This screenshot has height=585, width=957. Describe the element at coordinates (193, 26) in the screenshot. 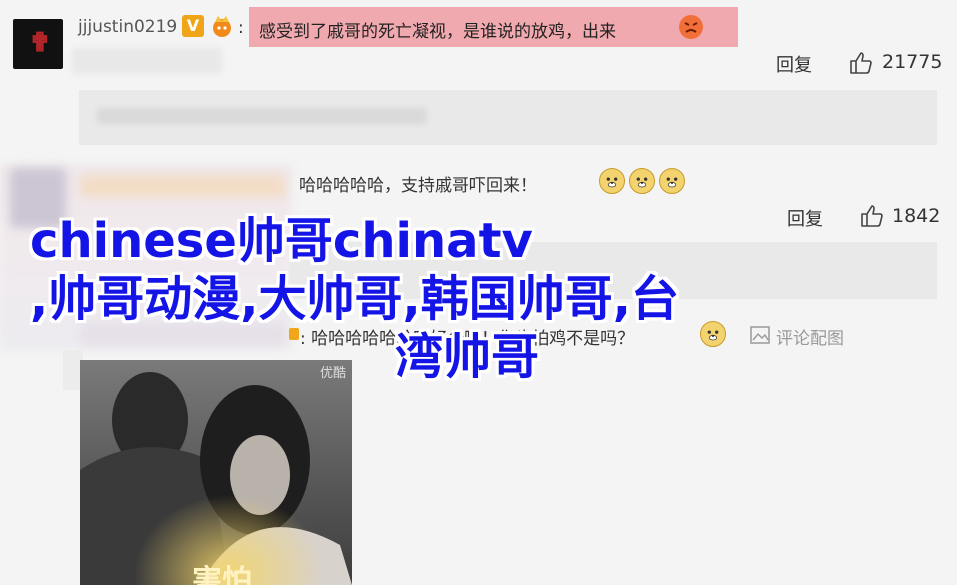

I see `verified-badge-icon: V` at that location.